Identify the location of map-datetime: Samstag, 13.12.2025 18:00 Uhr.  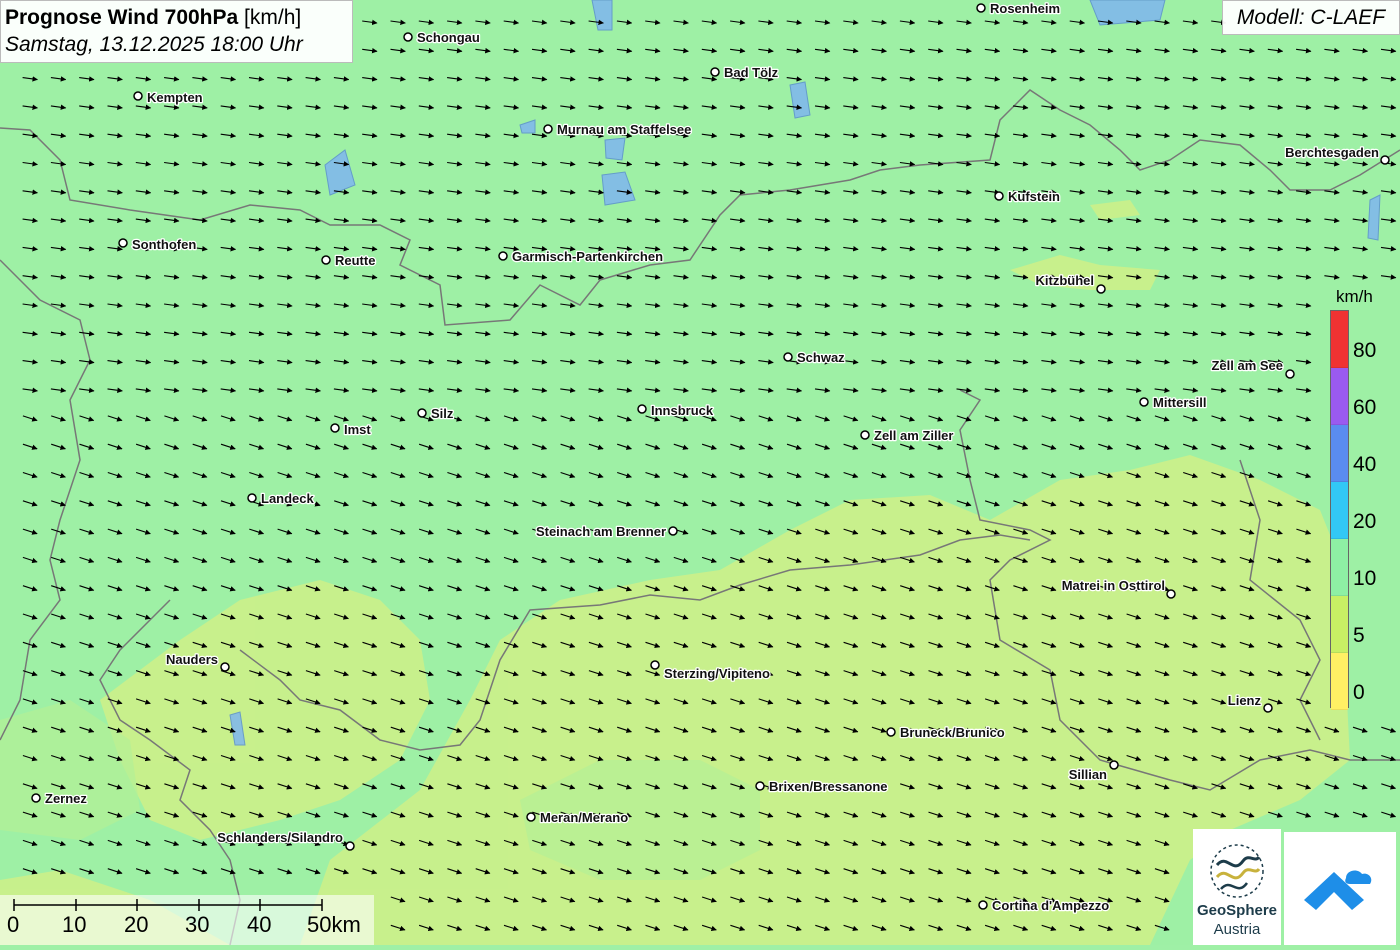
(154, 44).